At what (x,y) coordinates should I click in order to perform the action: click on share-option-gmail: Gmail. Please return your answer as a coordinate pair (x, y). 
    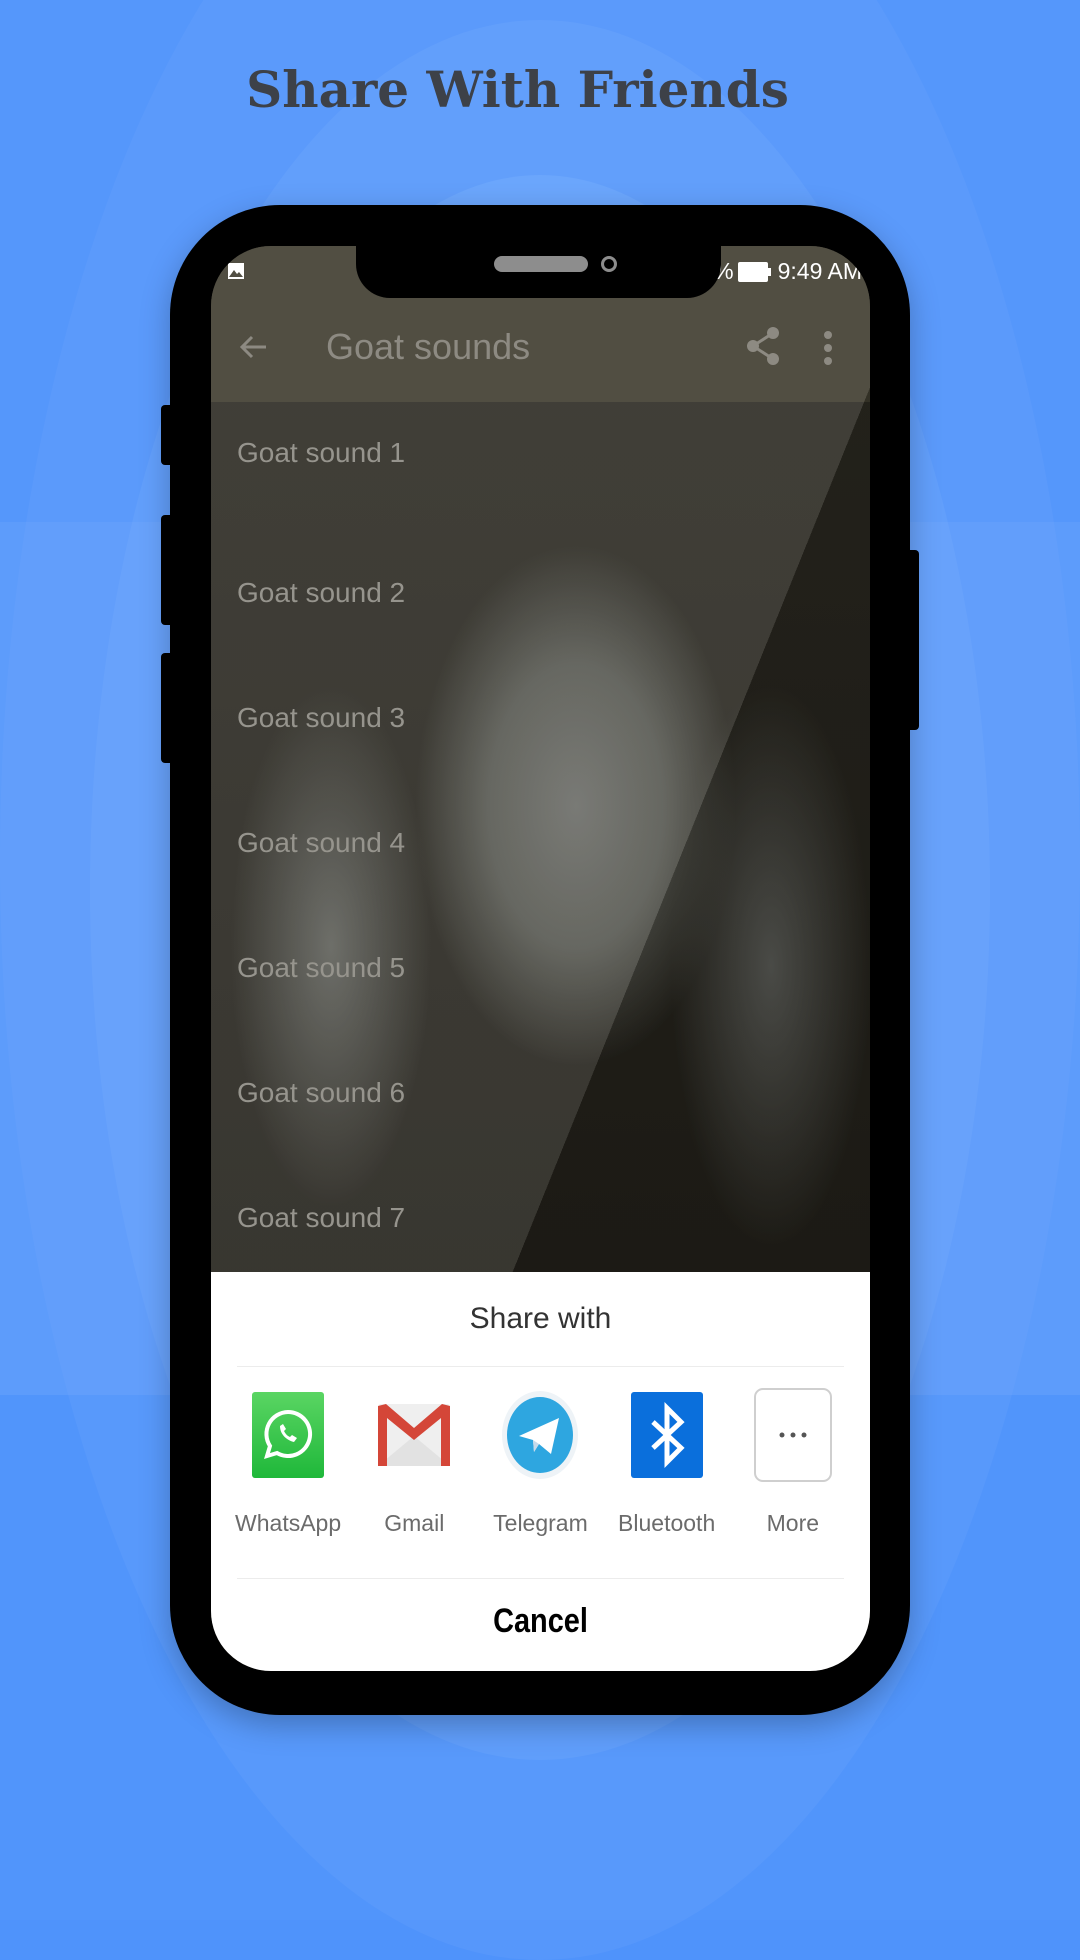
    Looking at the image, I should click on (414, 1463).